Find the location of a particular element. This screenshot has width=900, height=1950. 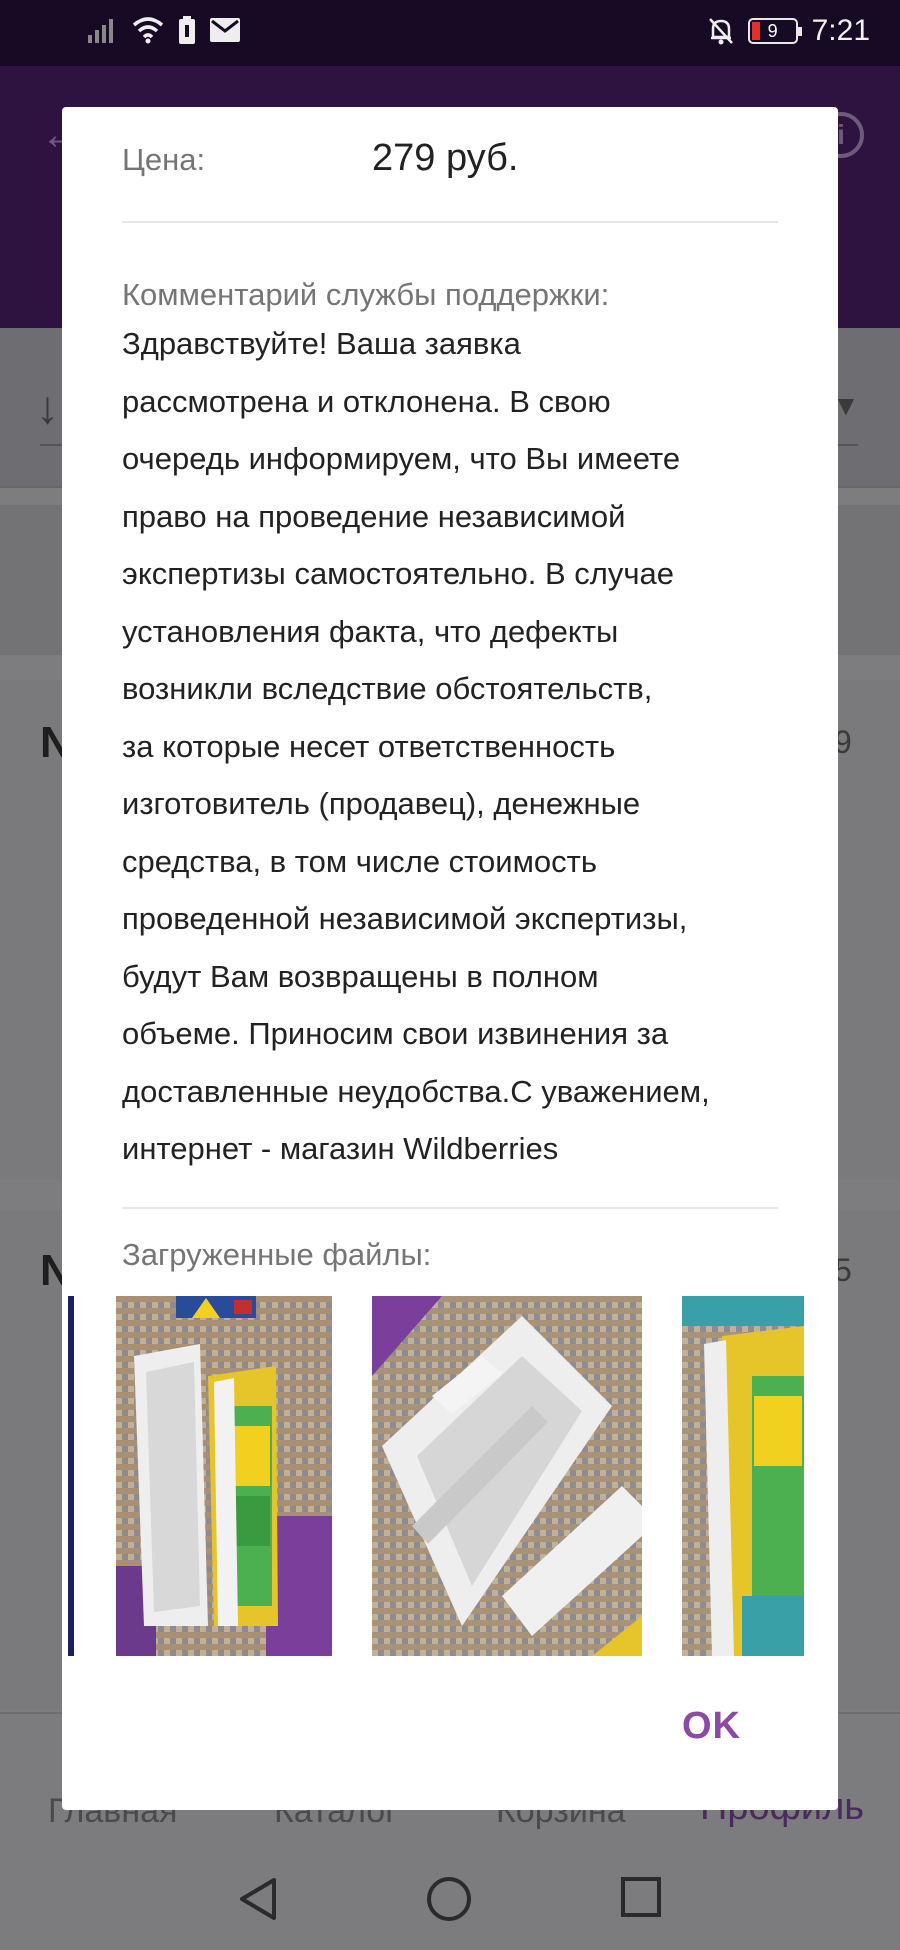

photo-box-side is located at coordinates (743, 1476).